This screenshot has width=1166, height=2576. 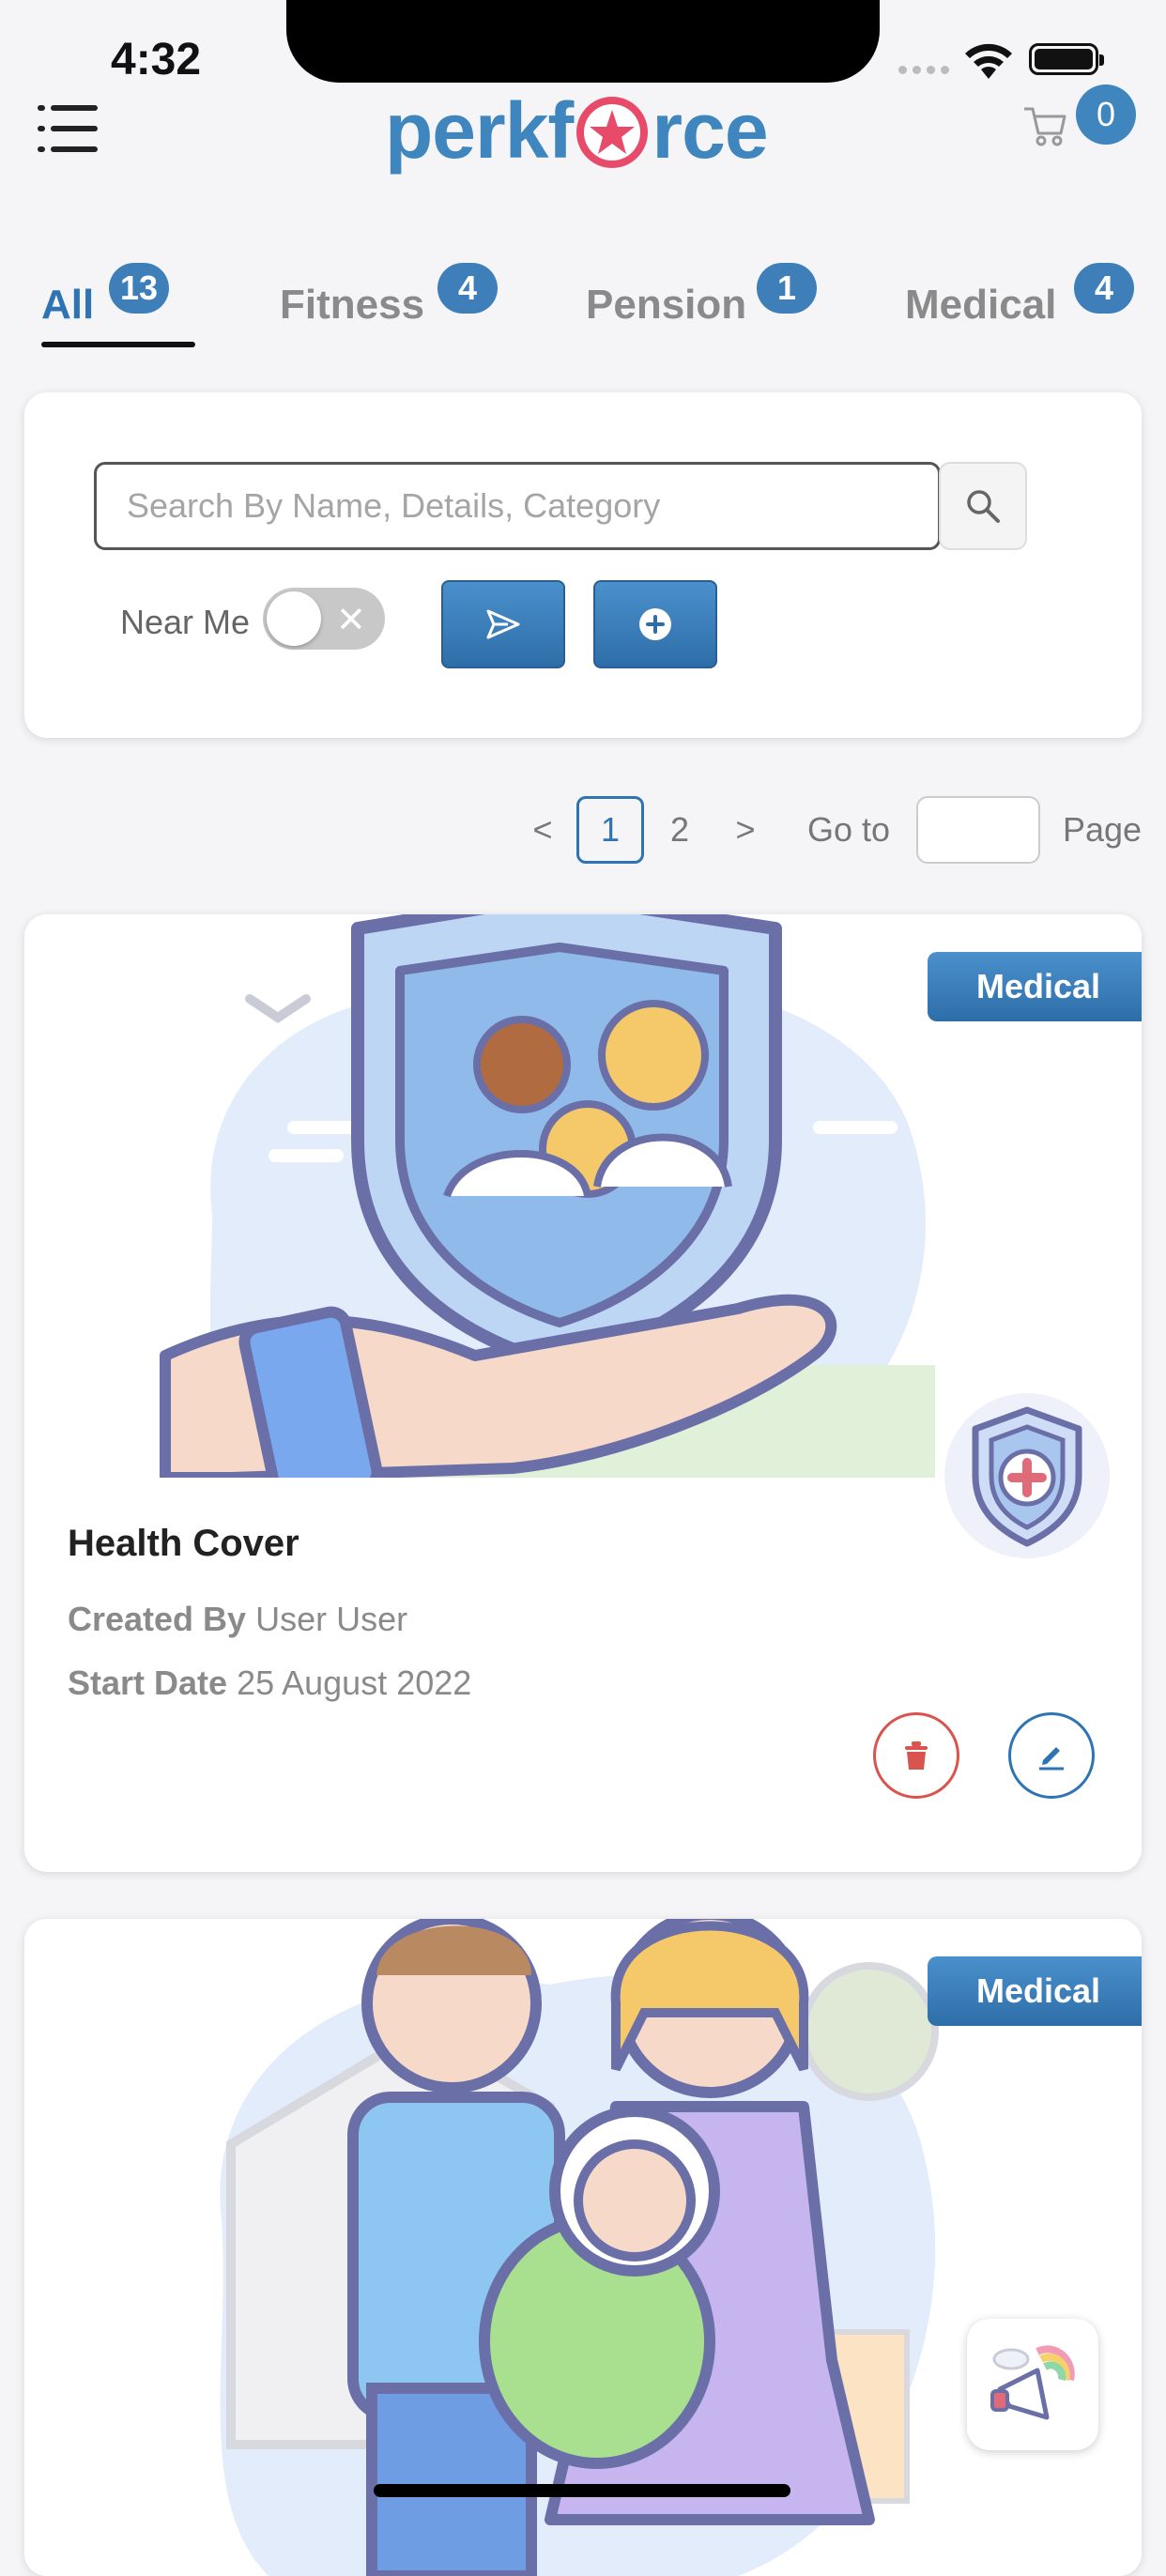 What do you see at coordinates (978, 830) in the screenshot?
I see `goto-page-input` at bounding box center [978, 830].